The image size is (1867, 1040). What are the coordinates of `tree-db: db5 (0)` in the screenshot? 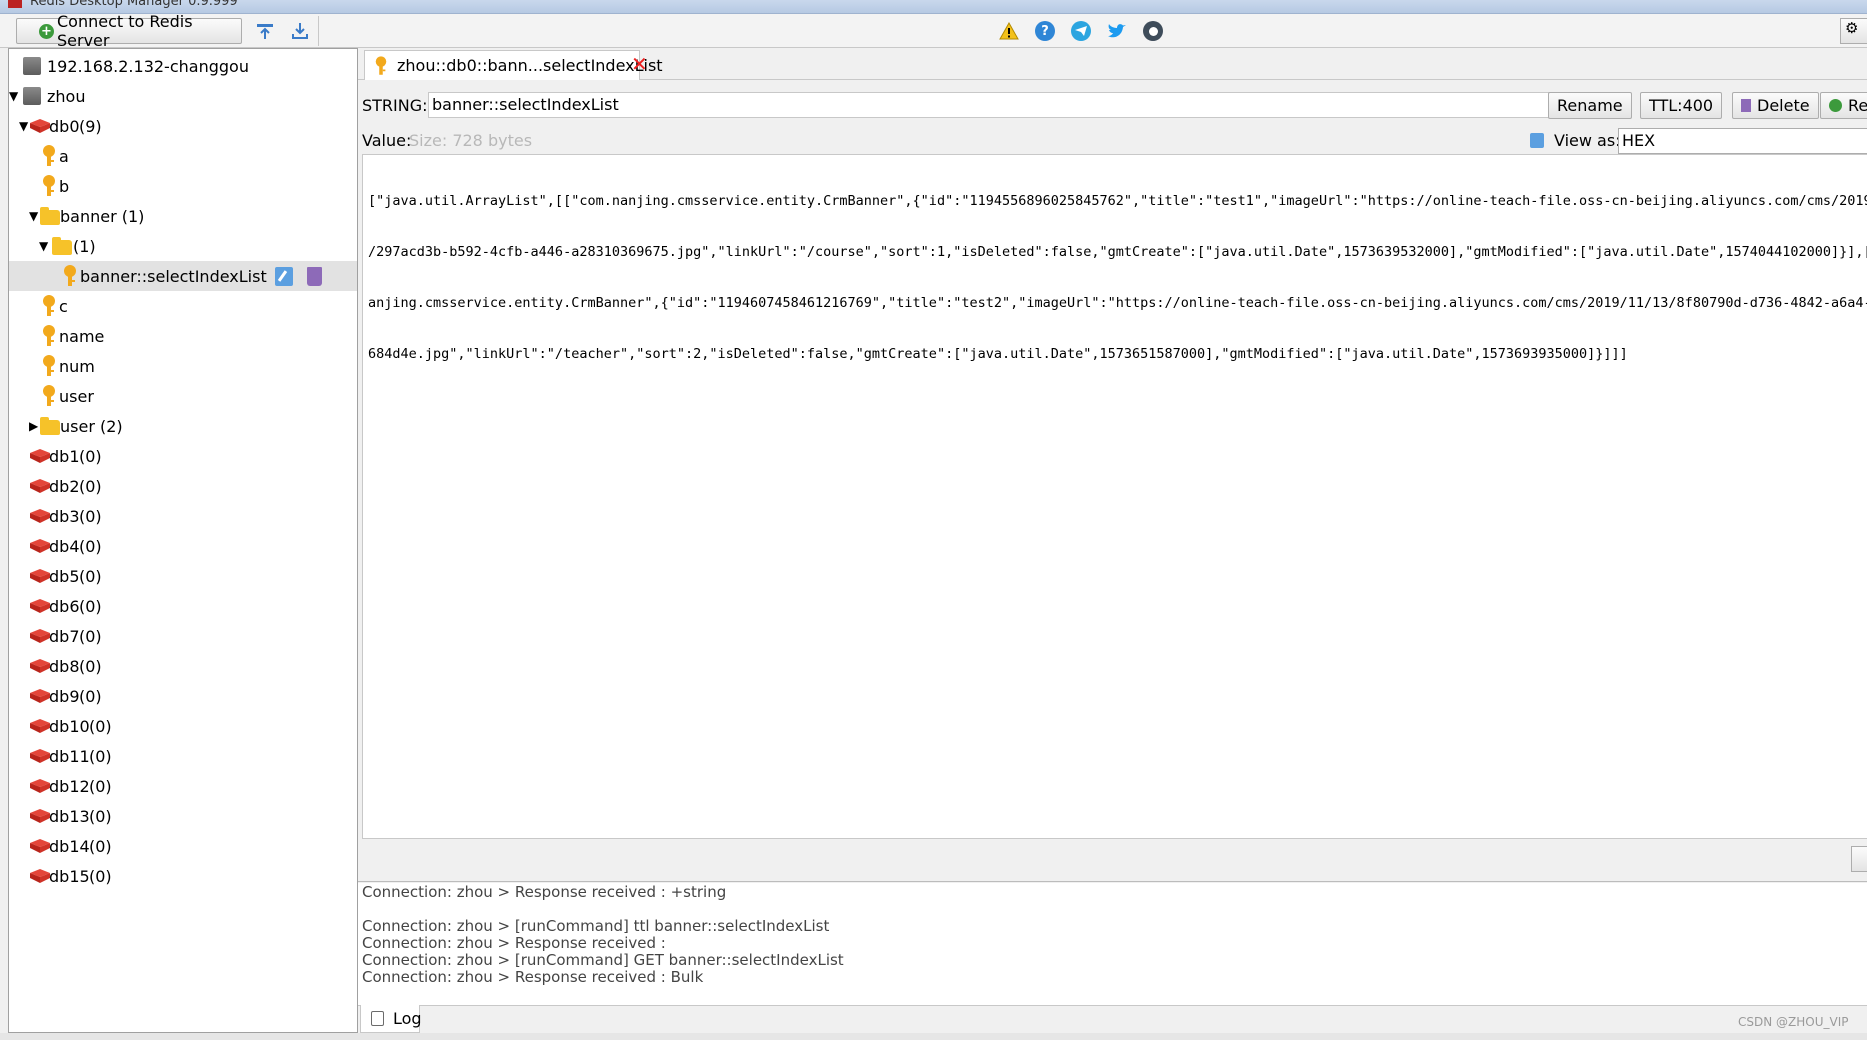 It's located at (183, 576).